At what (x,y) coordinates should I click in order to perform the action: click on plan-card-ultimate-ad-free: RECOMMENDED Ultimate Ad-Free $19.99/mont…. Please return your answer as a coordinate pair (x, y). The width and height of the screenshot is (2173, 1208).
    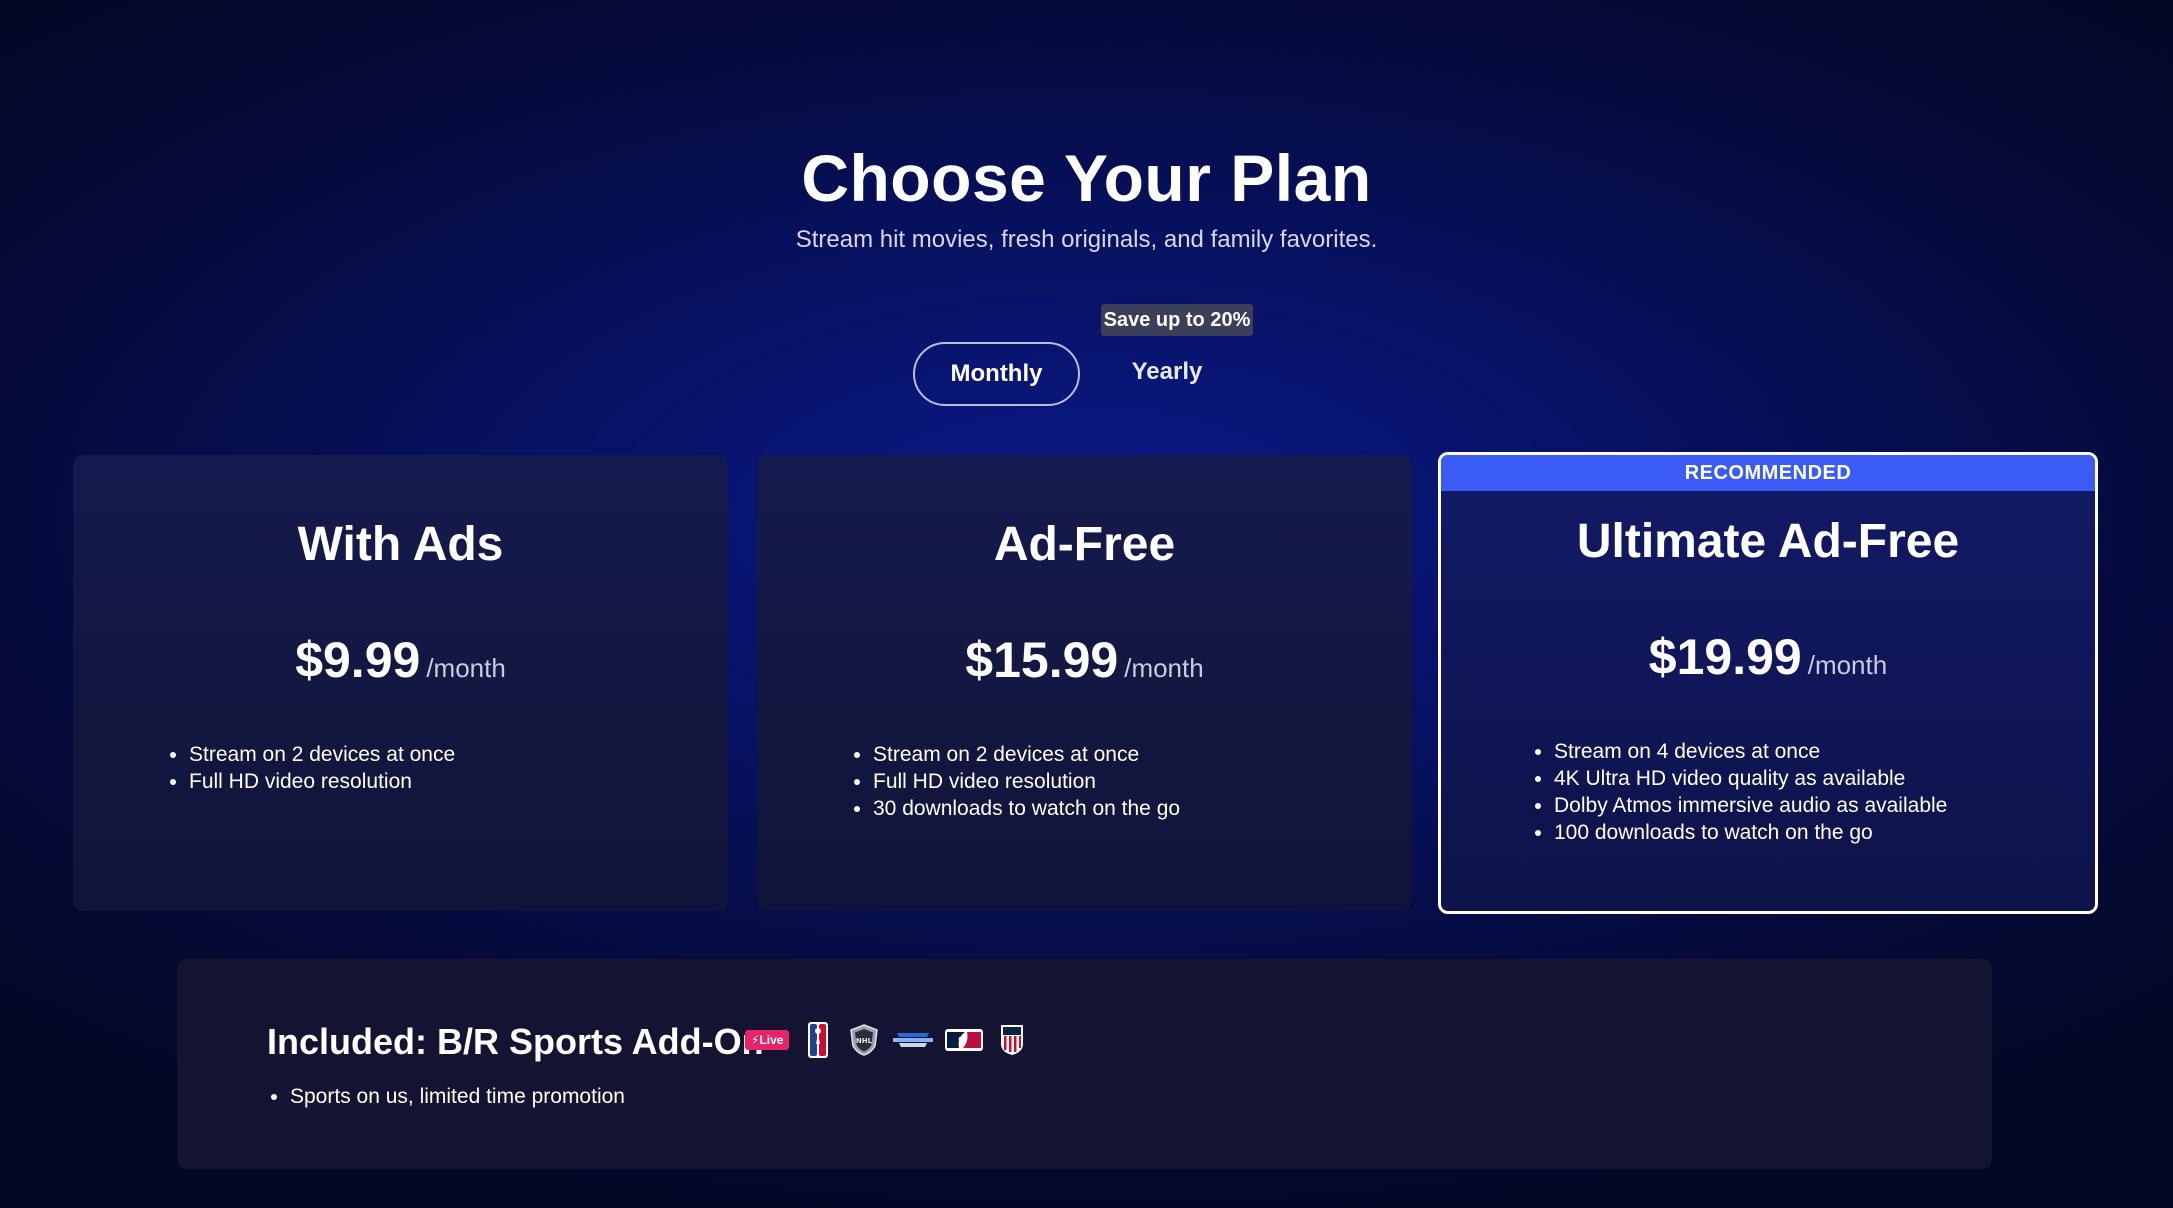
    Looking at the image, I should click on (1768, 683).